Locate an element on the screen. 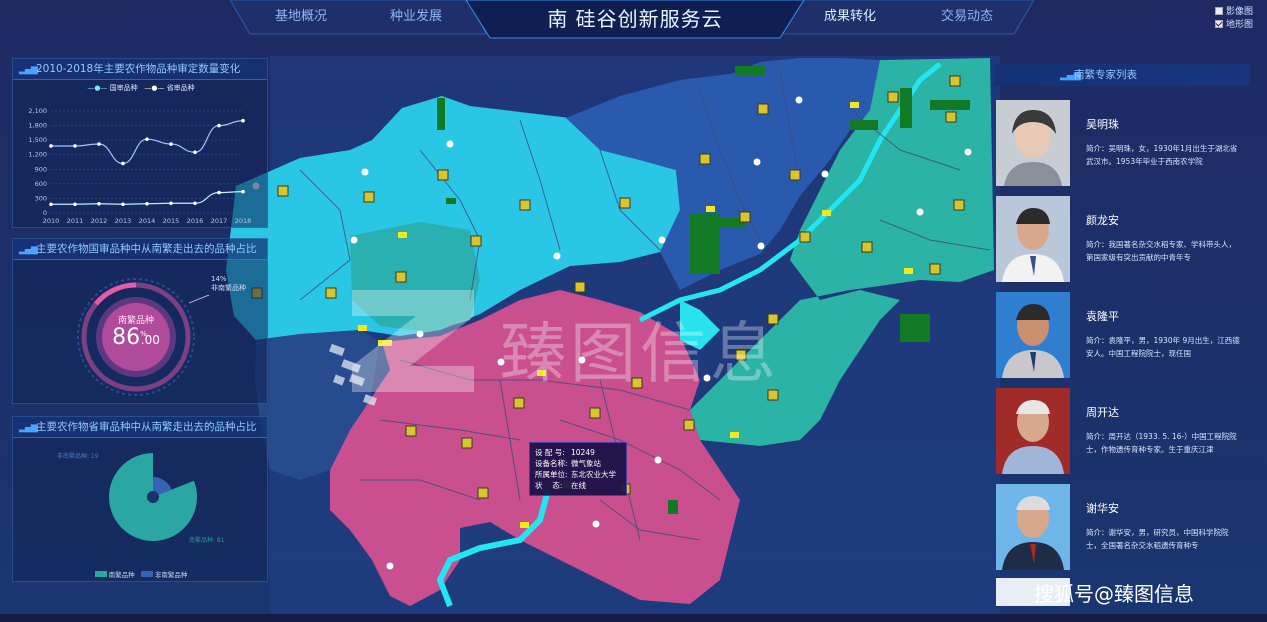  gauge-center-value: 86%.00 is located at coordinates (136, 337).